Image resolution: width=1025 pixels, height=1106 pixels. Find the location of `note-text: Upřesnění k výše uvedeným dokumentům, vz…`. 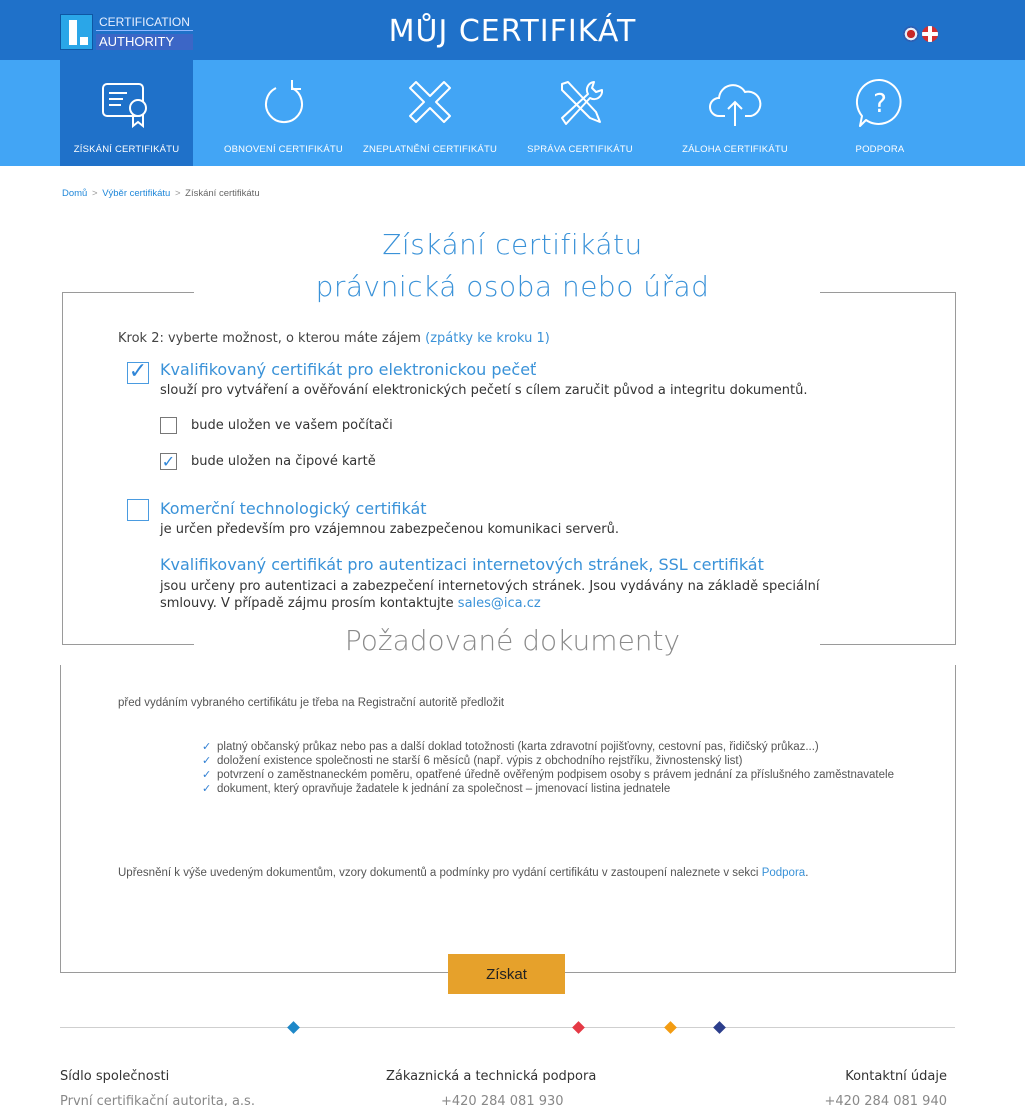

note-text: Upřesnění k výše uvedeným dokumentům, vz… is located at coordinates (438, 873).